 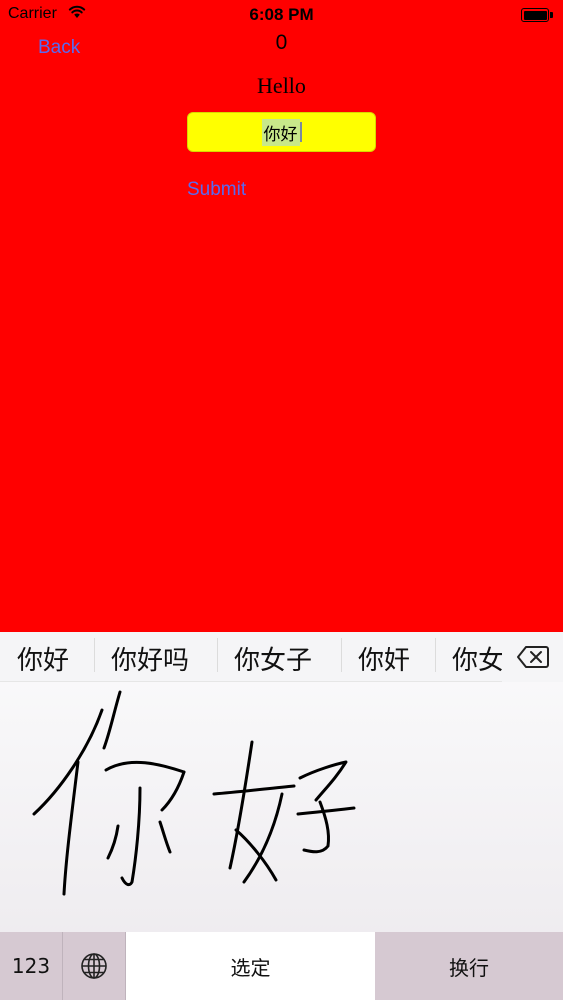 I want to click on text-cursor, so click(x=300, y=132).